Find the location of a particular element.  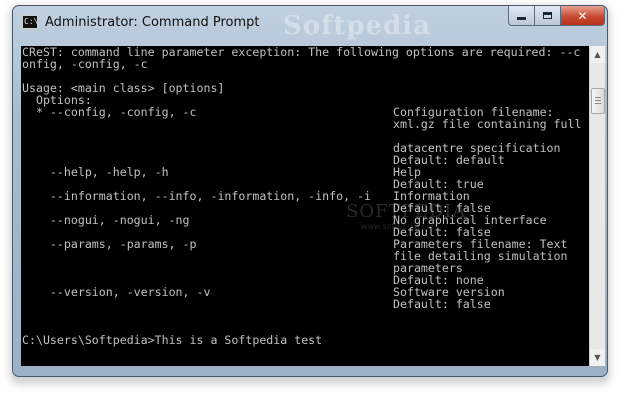

console-line-text: onfig, -config, -c is located at coordinates (85, 64).